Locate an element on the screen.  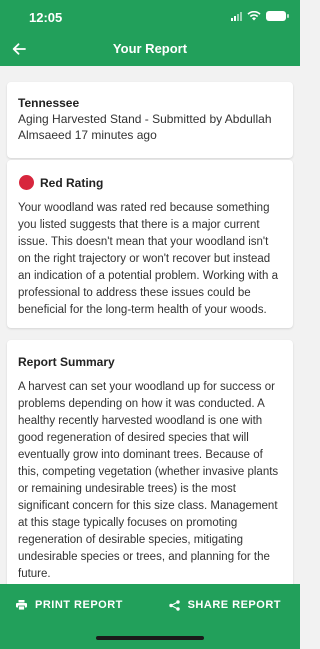
summary-title: Report Summary is located at coordinates (66, 362).